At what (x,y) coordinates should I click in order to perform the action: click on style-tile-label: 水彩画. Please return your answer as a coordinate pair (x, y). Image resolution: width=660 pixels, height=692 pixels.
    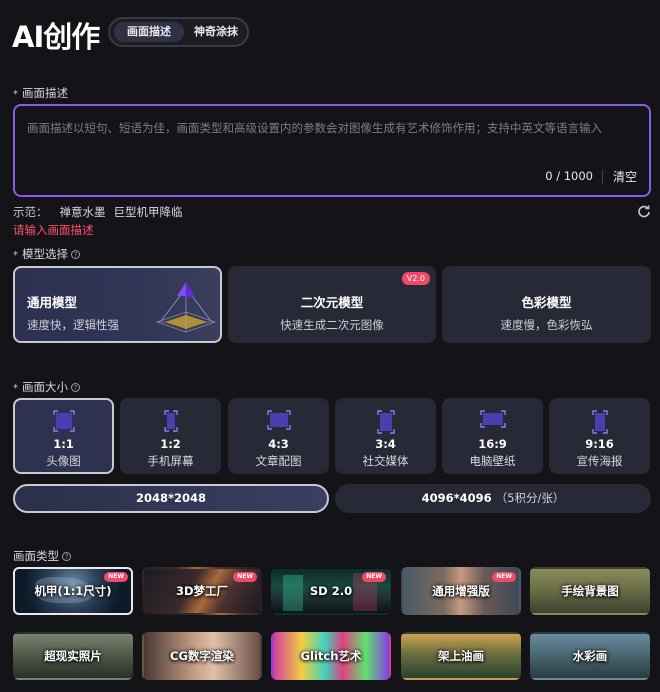
    Looking at the image, I should click on (590, 656).